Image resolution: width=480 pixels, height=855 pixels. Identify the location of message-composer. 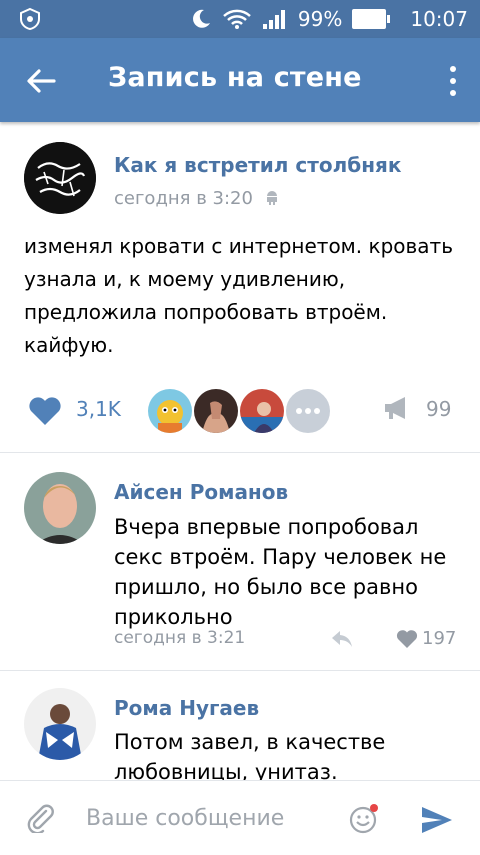
(240, 817).